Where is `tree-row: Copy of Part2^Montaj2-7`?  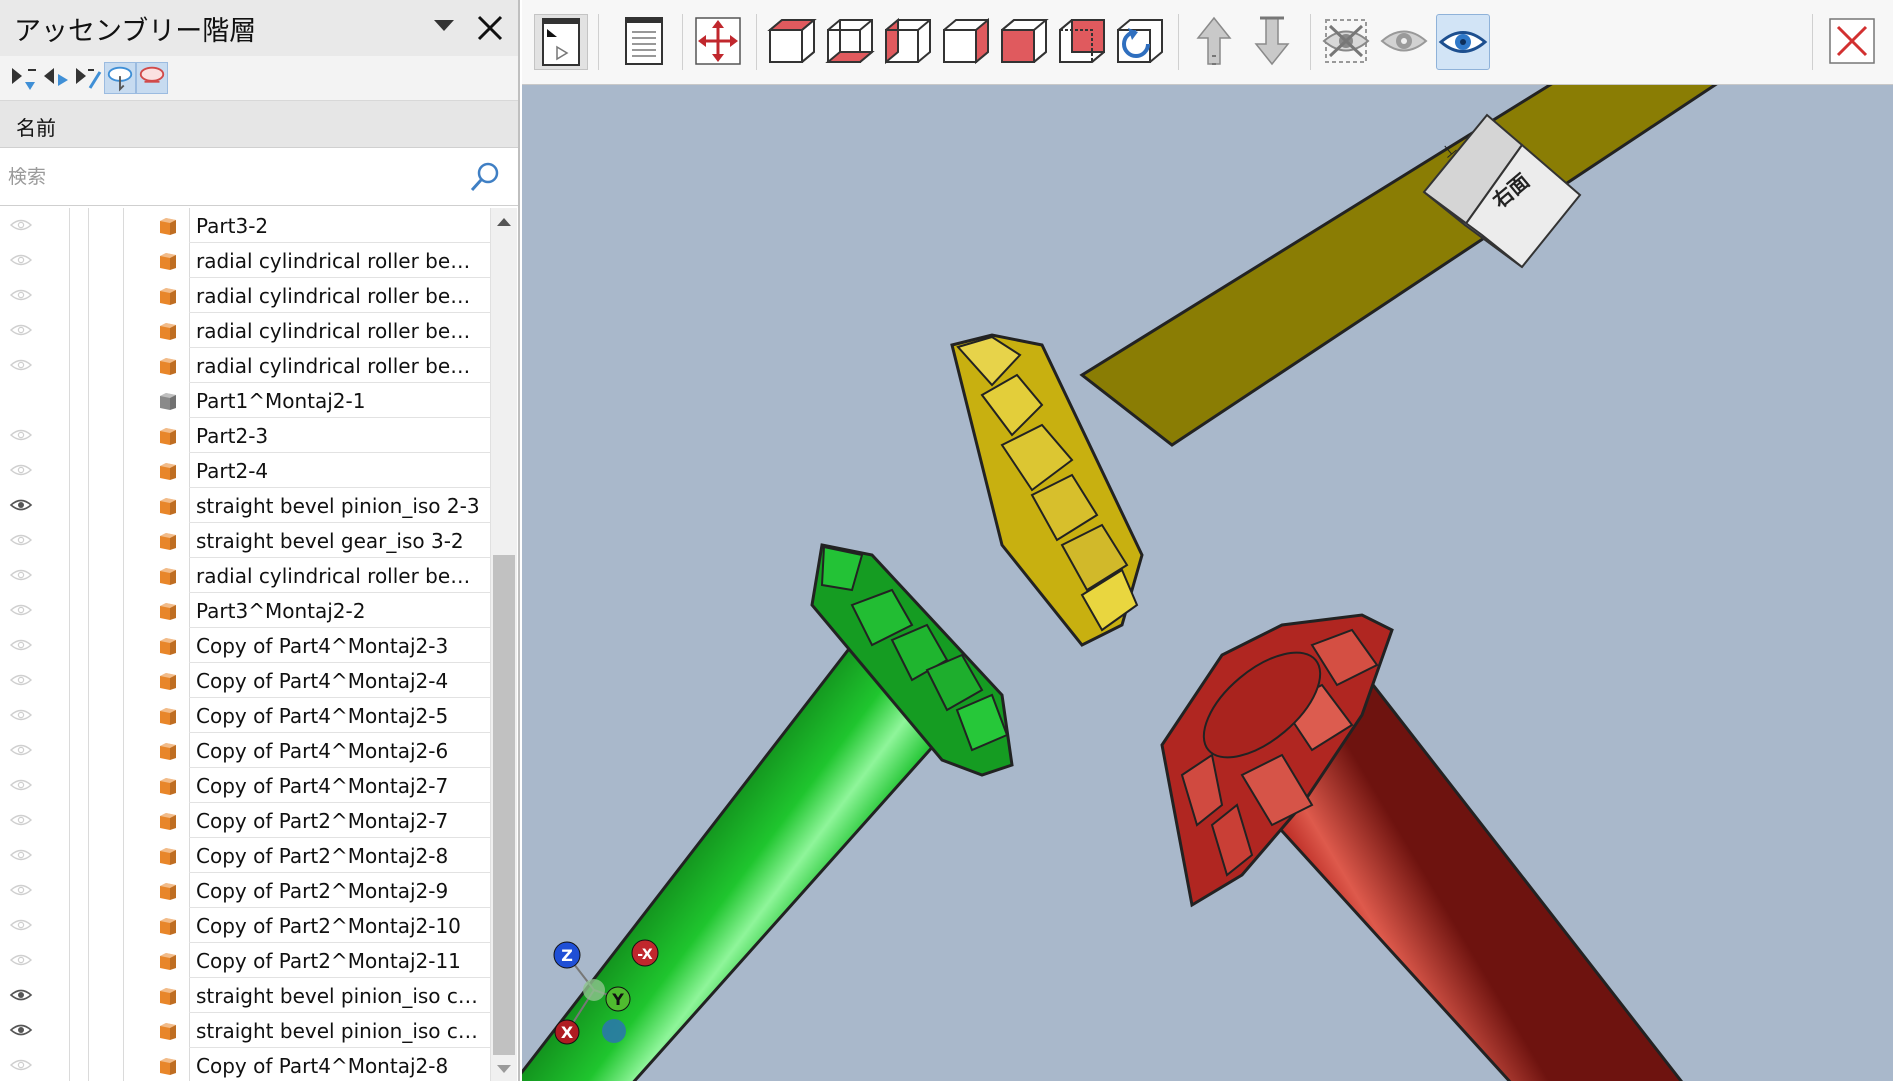
tree-row: Copy of Part2^Montaj2-7 is located at coordinates (245, 820).